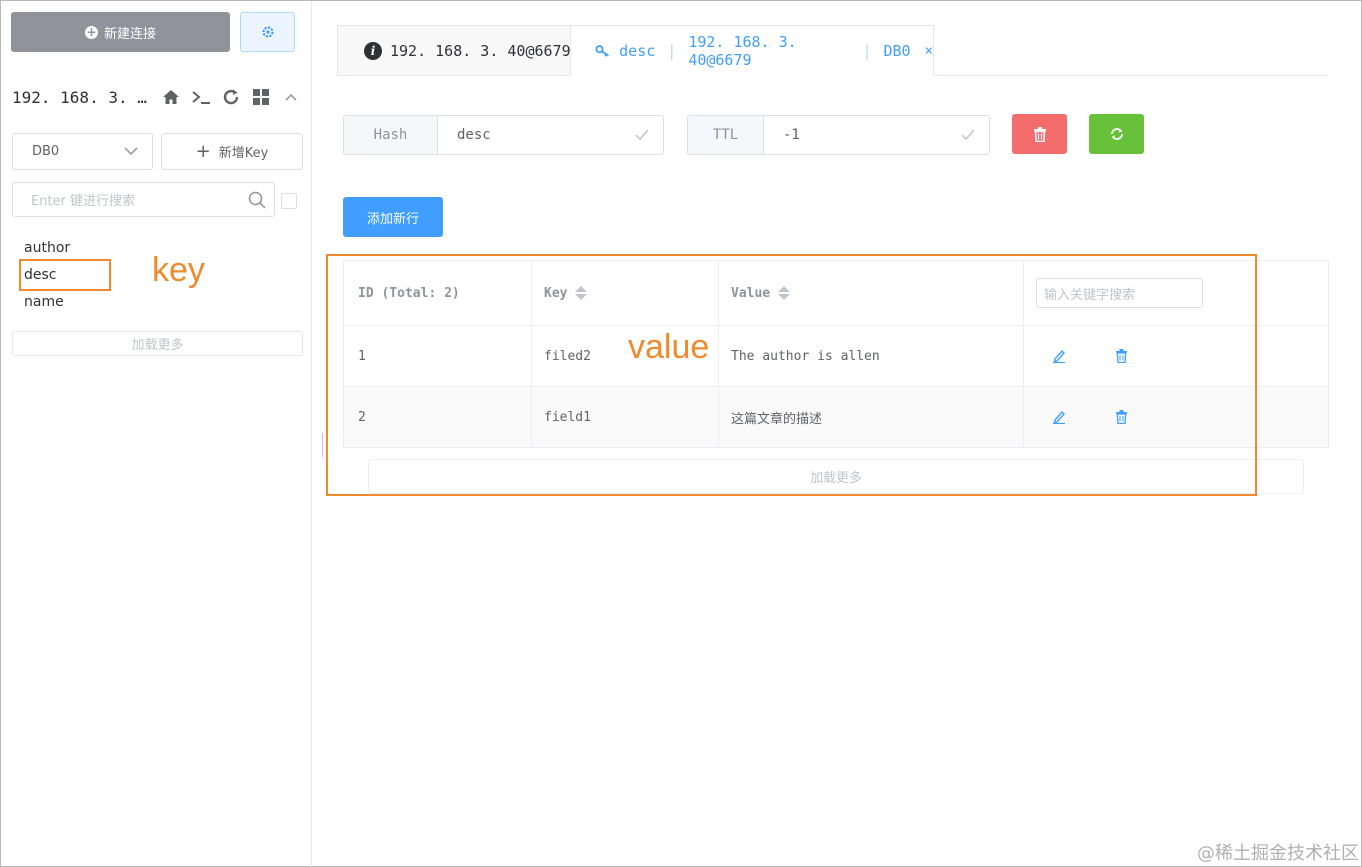 Image resolution: width=1362 pixels, height=867 pixels. I want to click on load-more-rows-button: 加载更多, so click(836, 476).